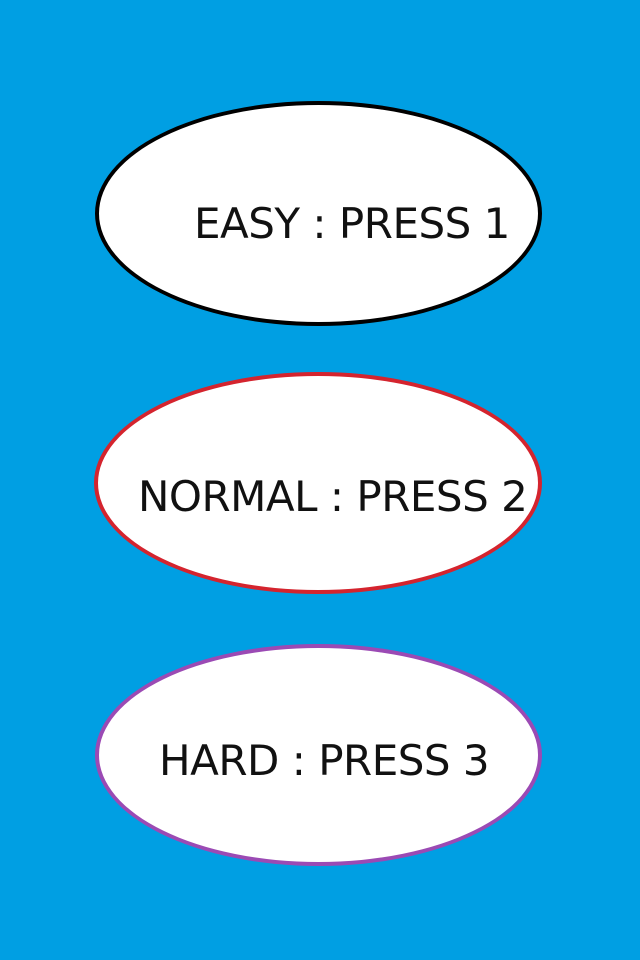 The width and height of the screenshot is (640, 960). Describe the element at coordinates (352, 223) in the screenshot. I see `easy-difficulty-label: EASY : PRESS 1` at that location.